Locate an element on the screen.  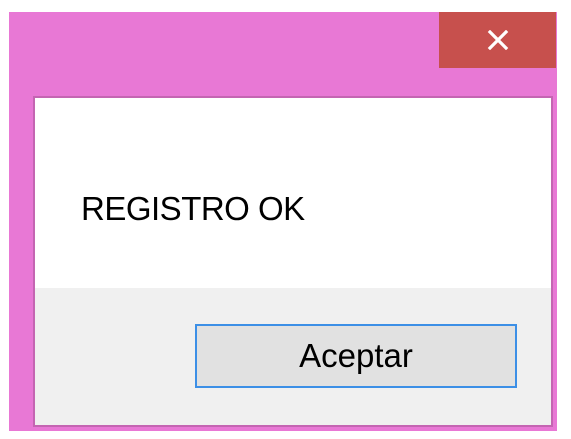
close-icon is located at coordinates (497, 40).